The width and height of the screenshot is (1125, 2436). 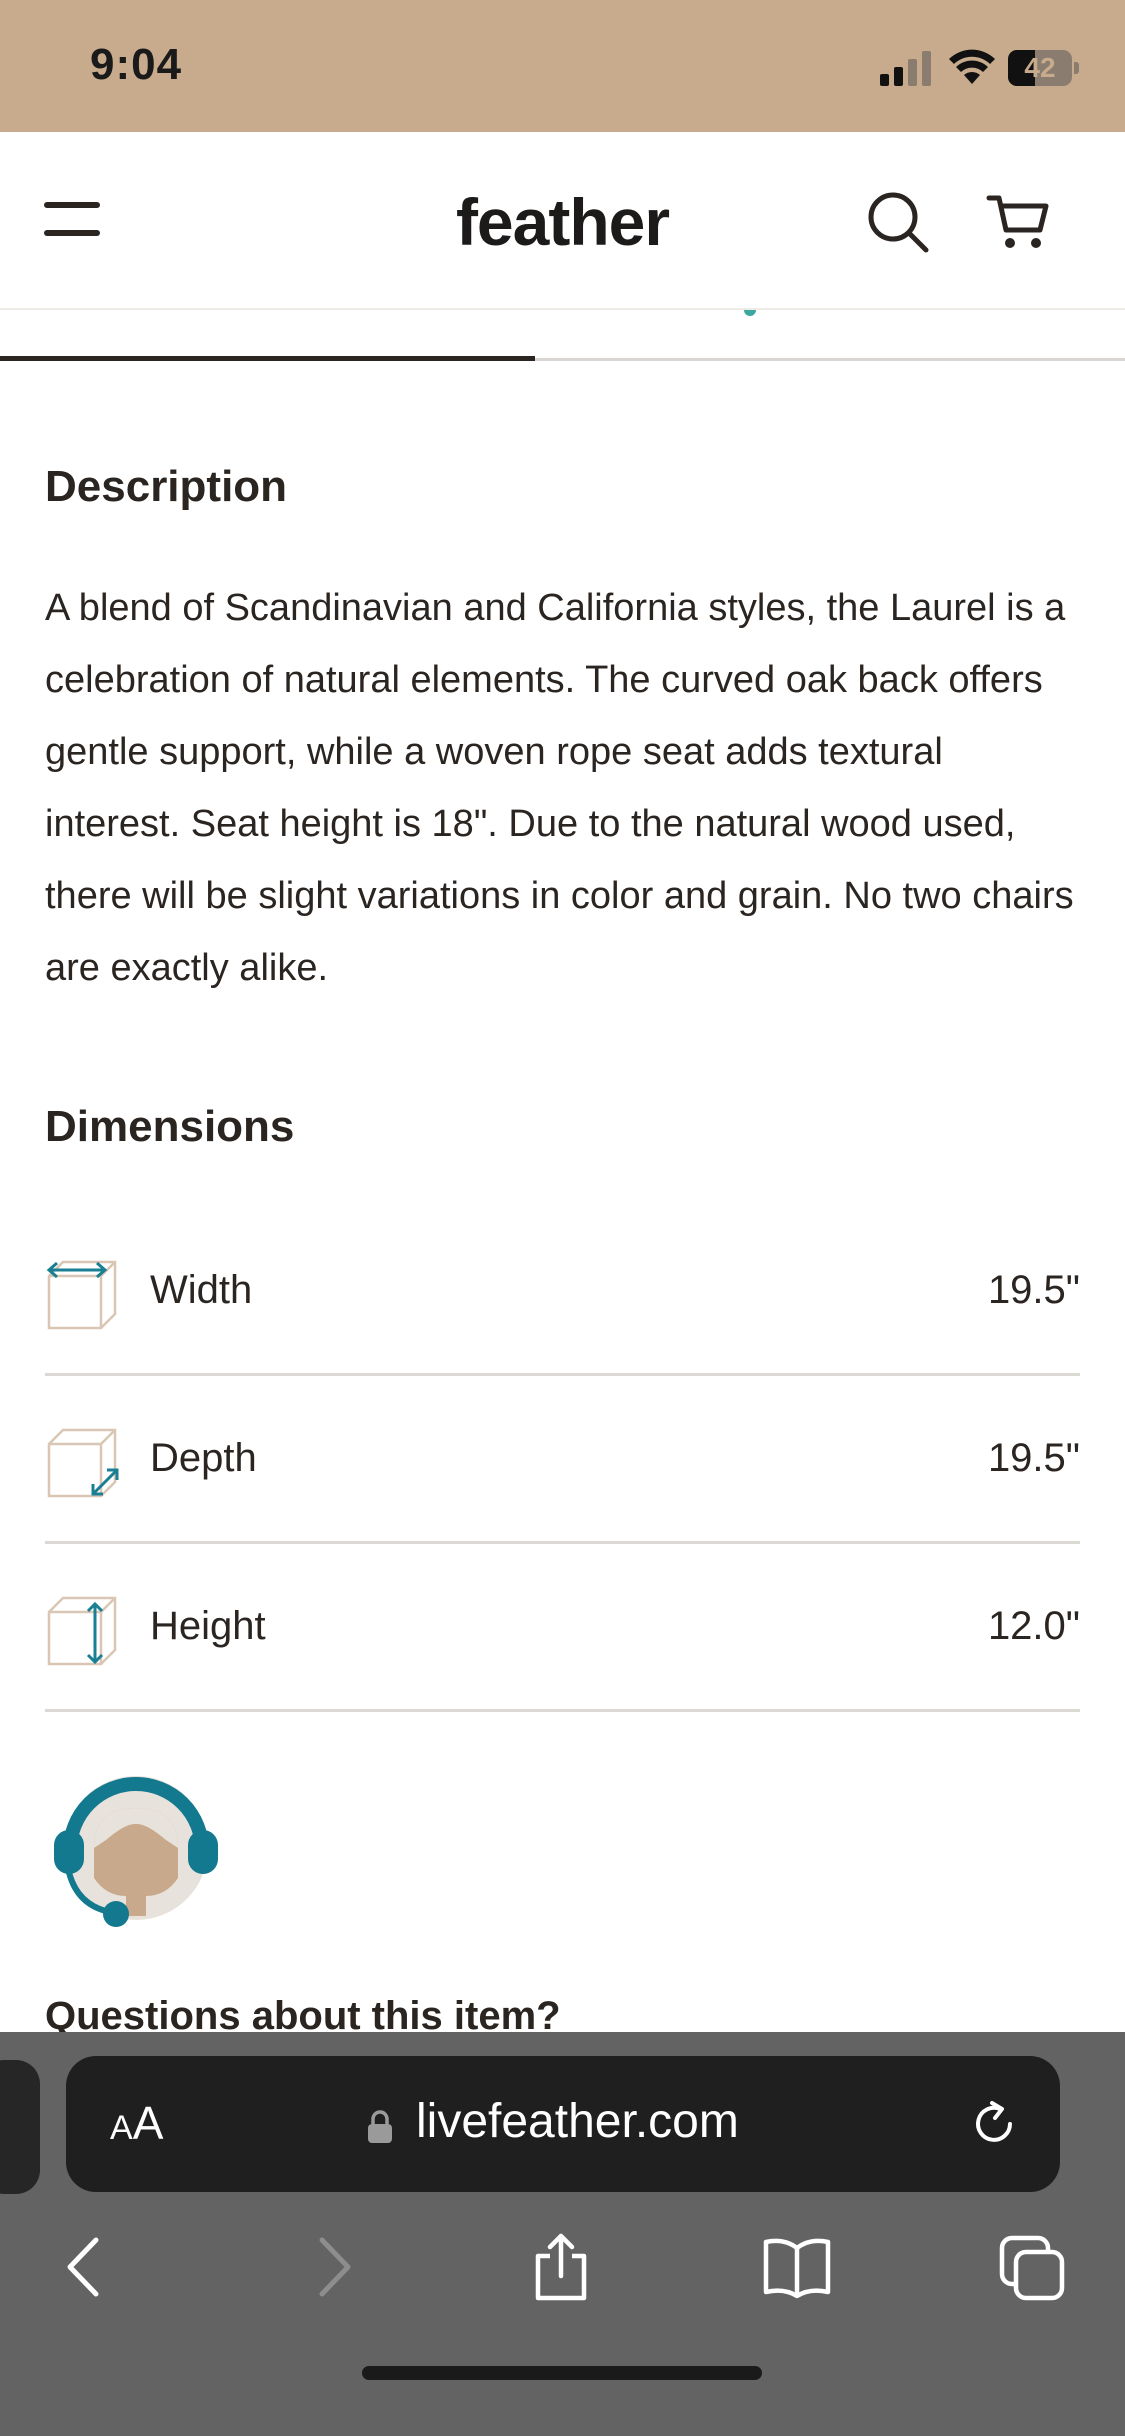 I want to click on dimension-row-height: Height 12.0", so click(x=562, y=1628).